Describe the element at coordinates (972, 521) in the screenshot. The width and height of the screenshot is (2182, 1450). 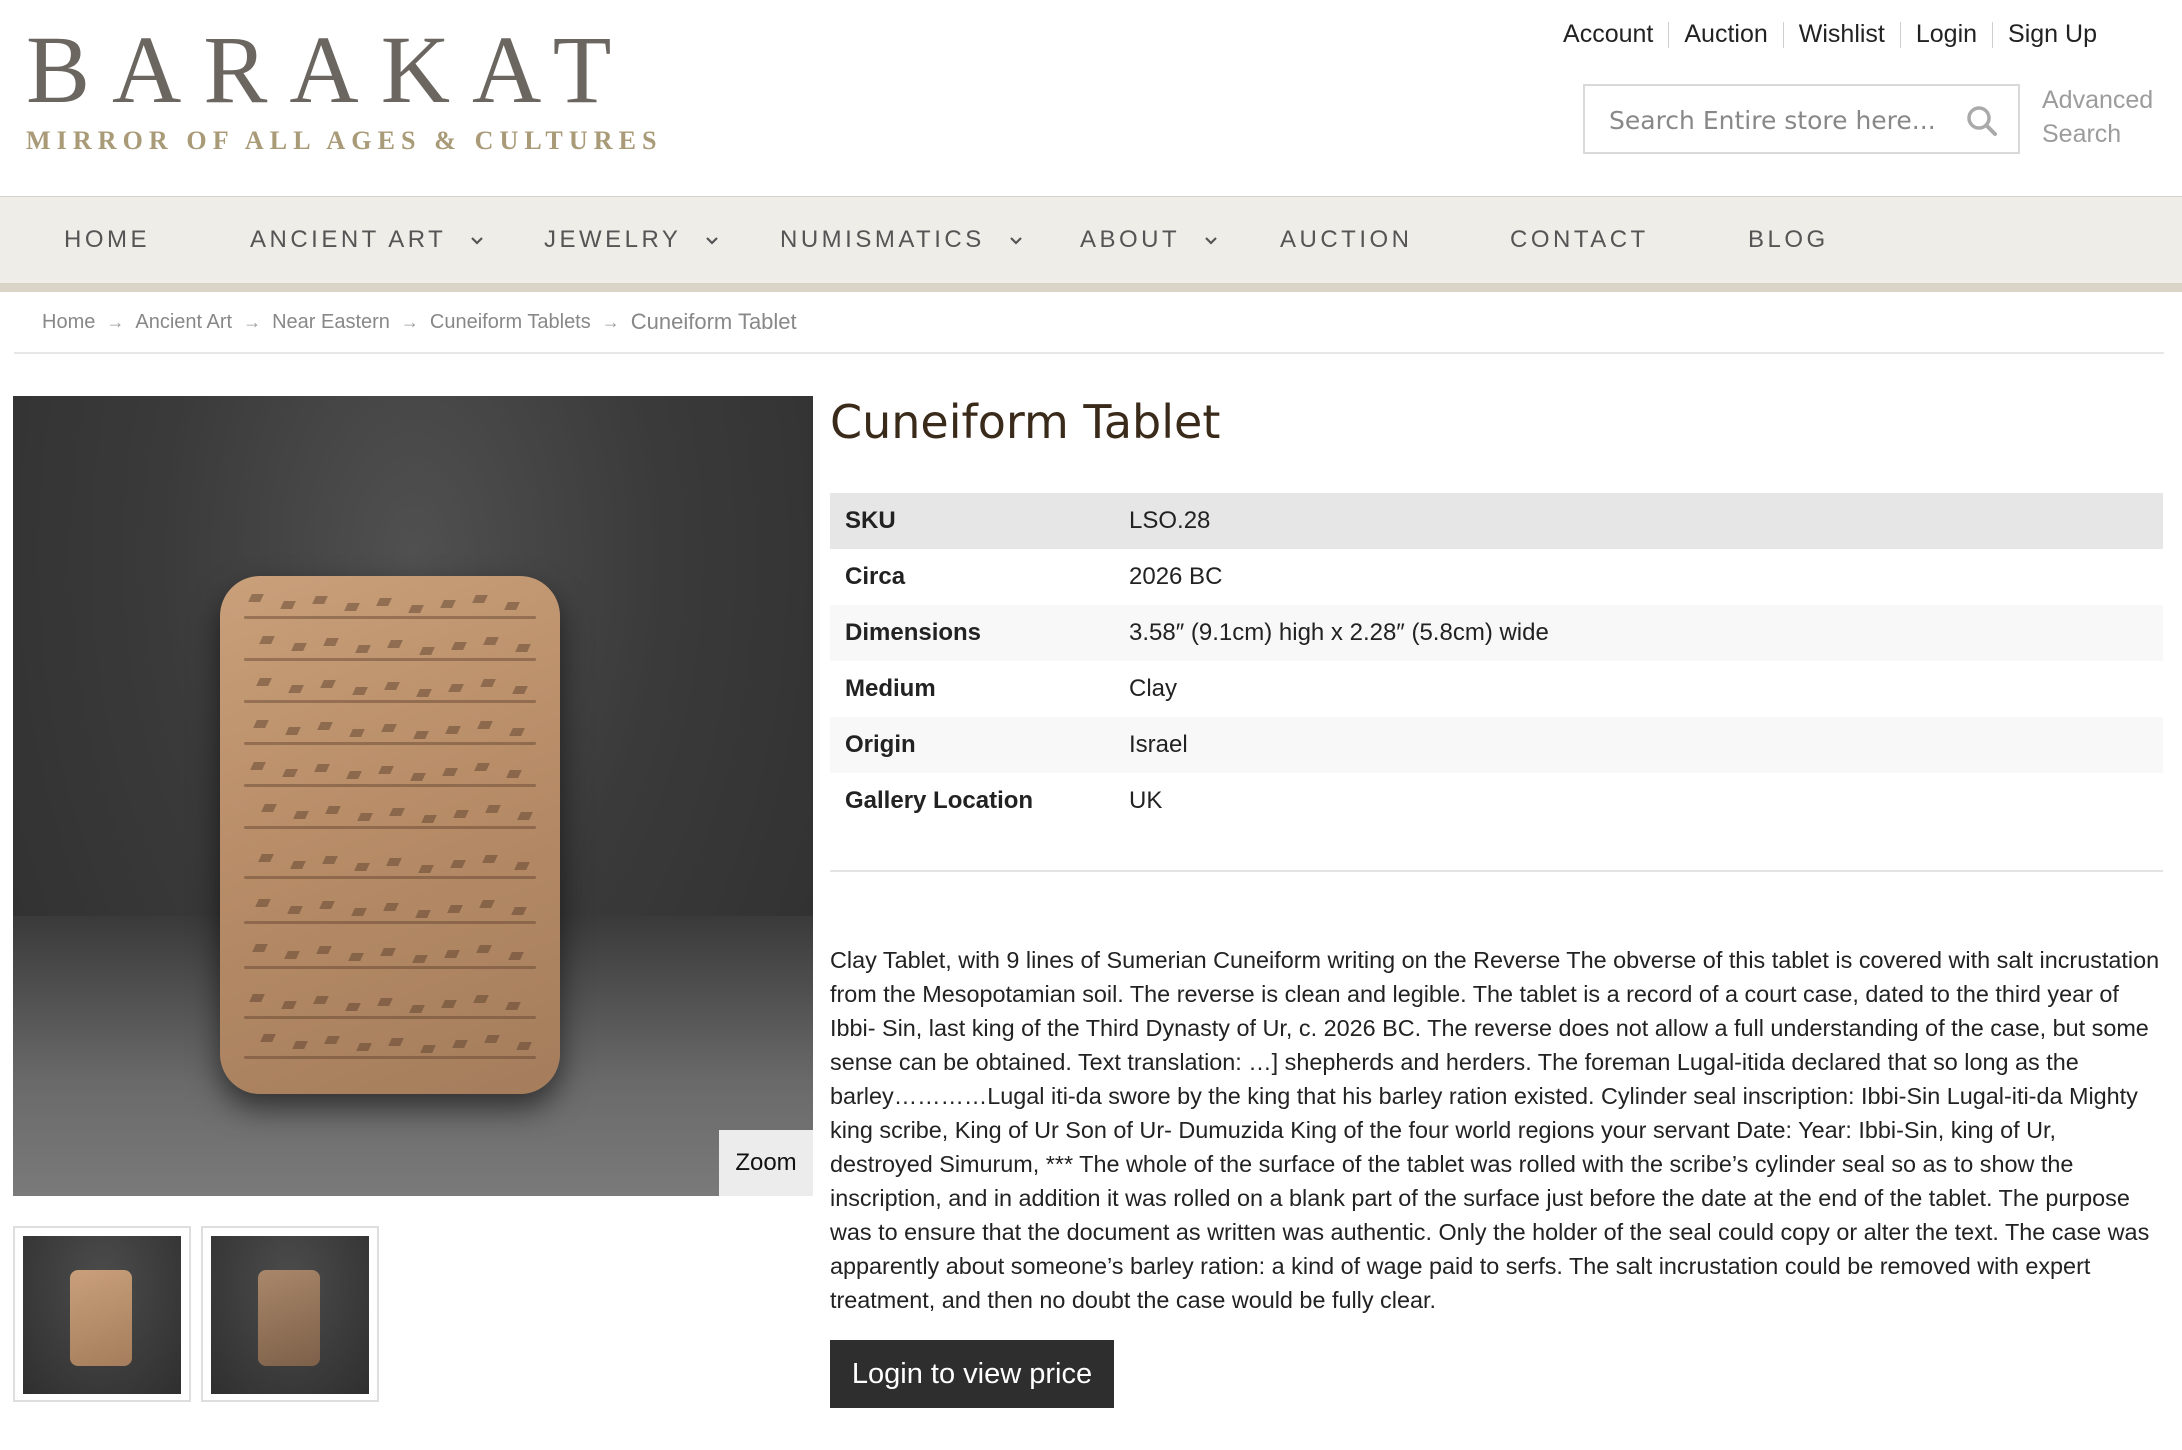
I see `attribute-label: SKU` at that location.